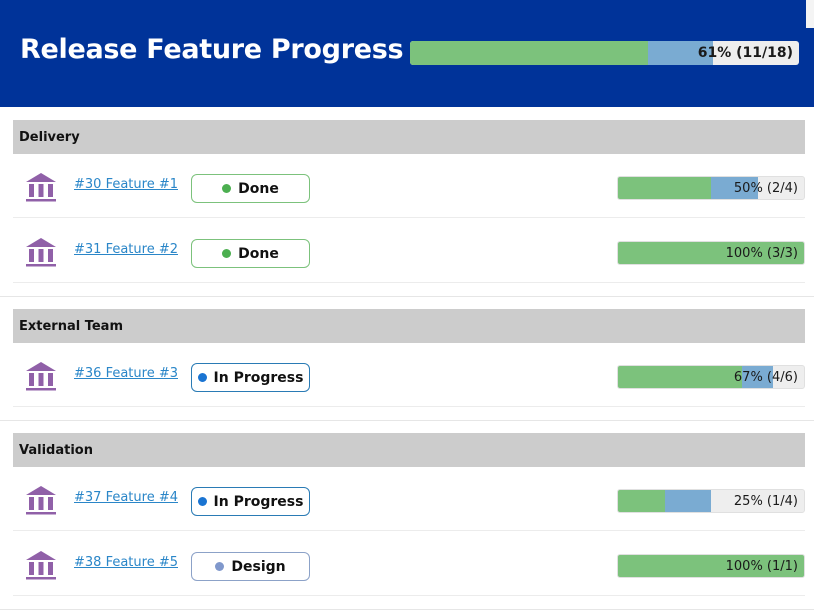 The width and height of the screenshot is (814, 611). What do you see at coordinates (409, 326) in the screenshot?
I see `group-header: External Team` at bounding box center [409, 326].